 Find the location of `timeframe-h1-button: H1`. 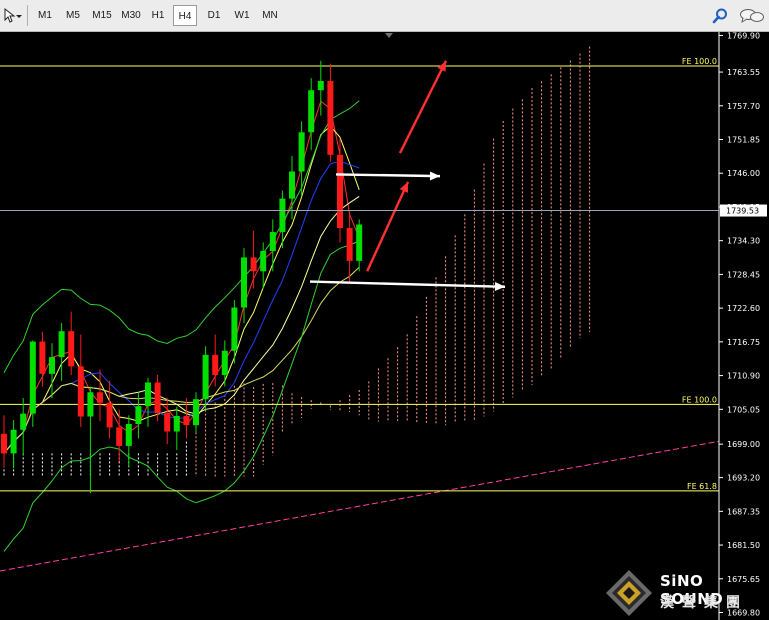

timeframe-h1-button: H1 is located at coordinates (158, 15).